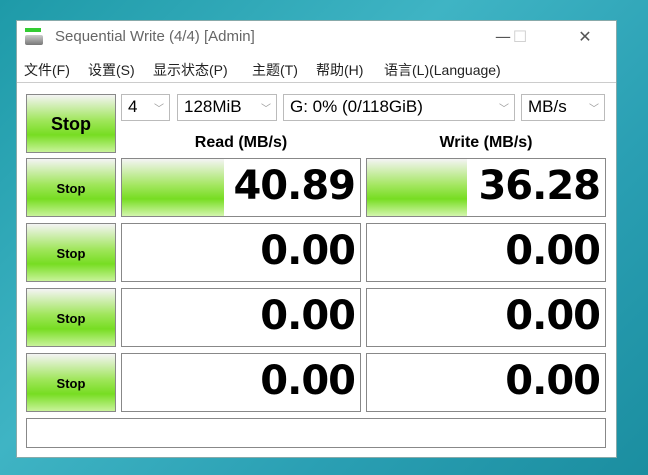  What do you see at coordinates (145, 107) in the screenshot?
I see `count-select: 4 ﹀` at bounding box center [145, 107].